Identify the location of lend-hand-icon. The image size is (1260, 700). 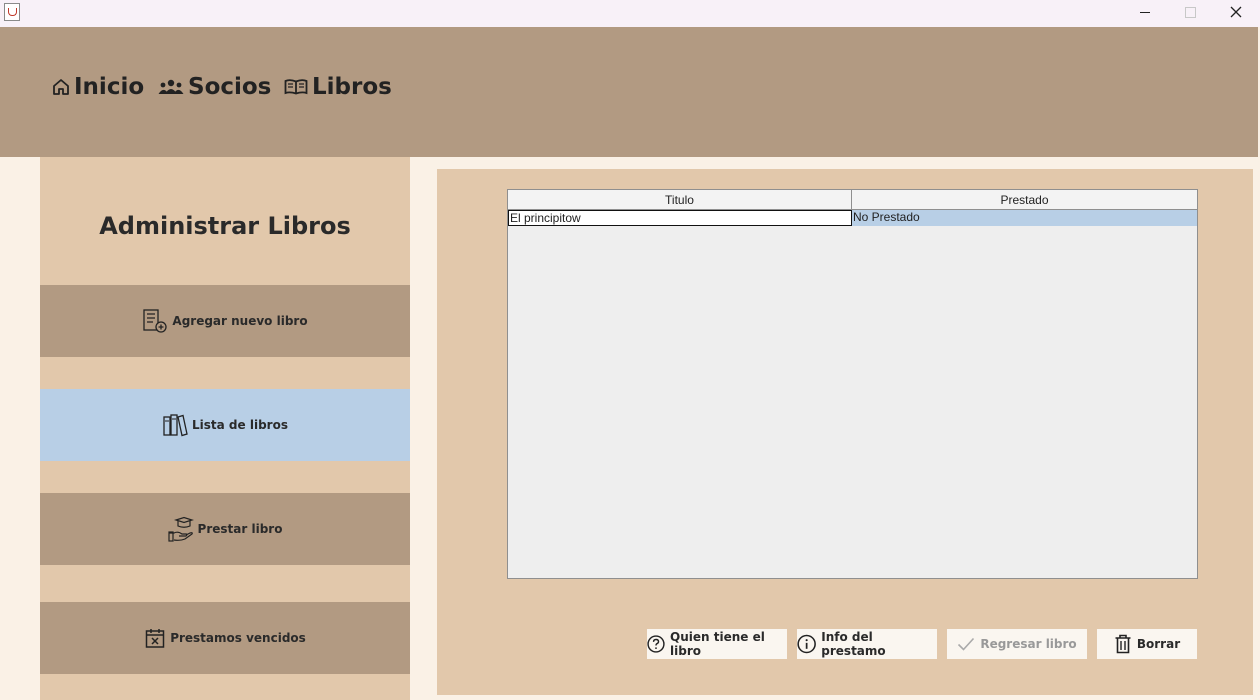
(180, 529).